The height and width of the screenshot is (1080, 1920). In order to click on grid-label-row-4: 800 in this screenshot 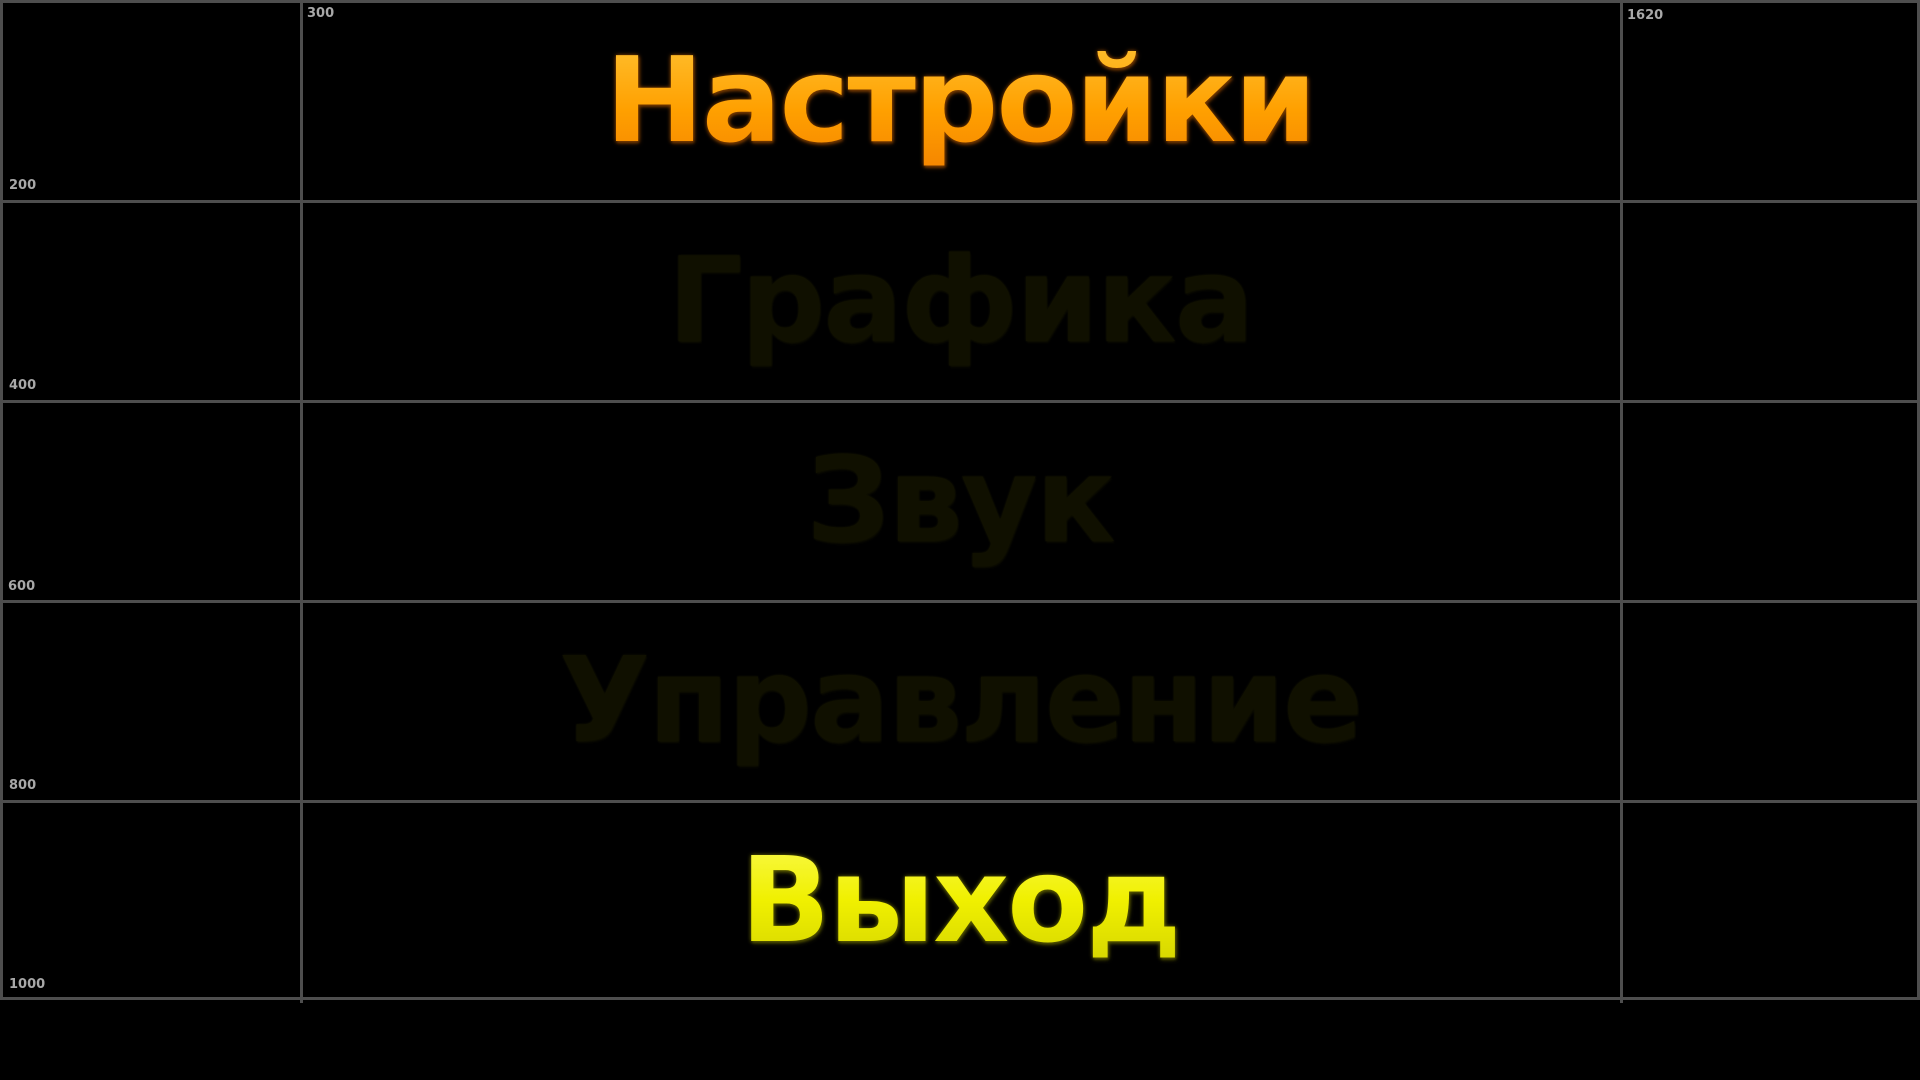, I will do `click(23, 785)`.